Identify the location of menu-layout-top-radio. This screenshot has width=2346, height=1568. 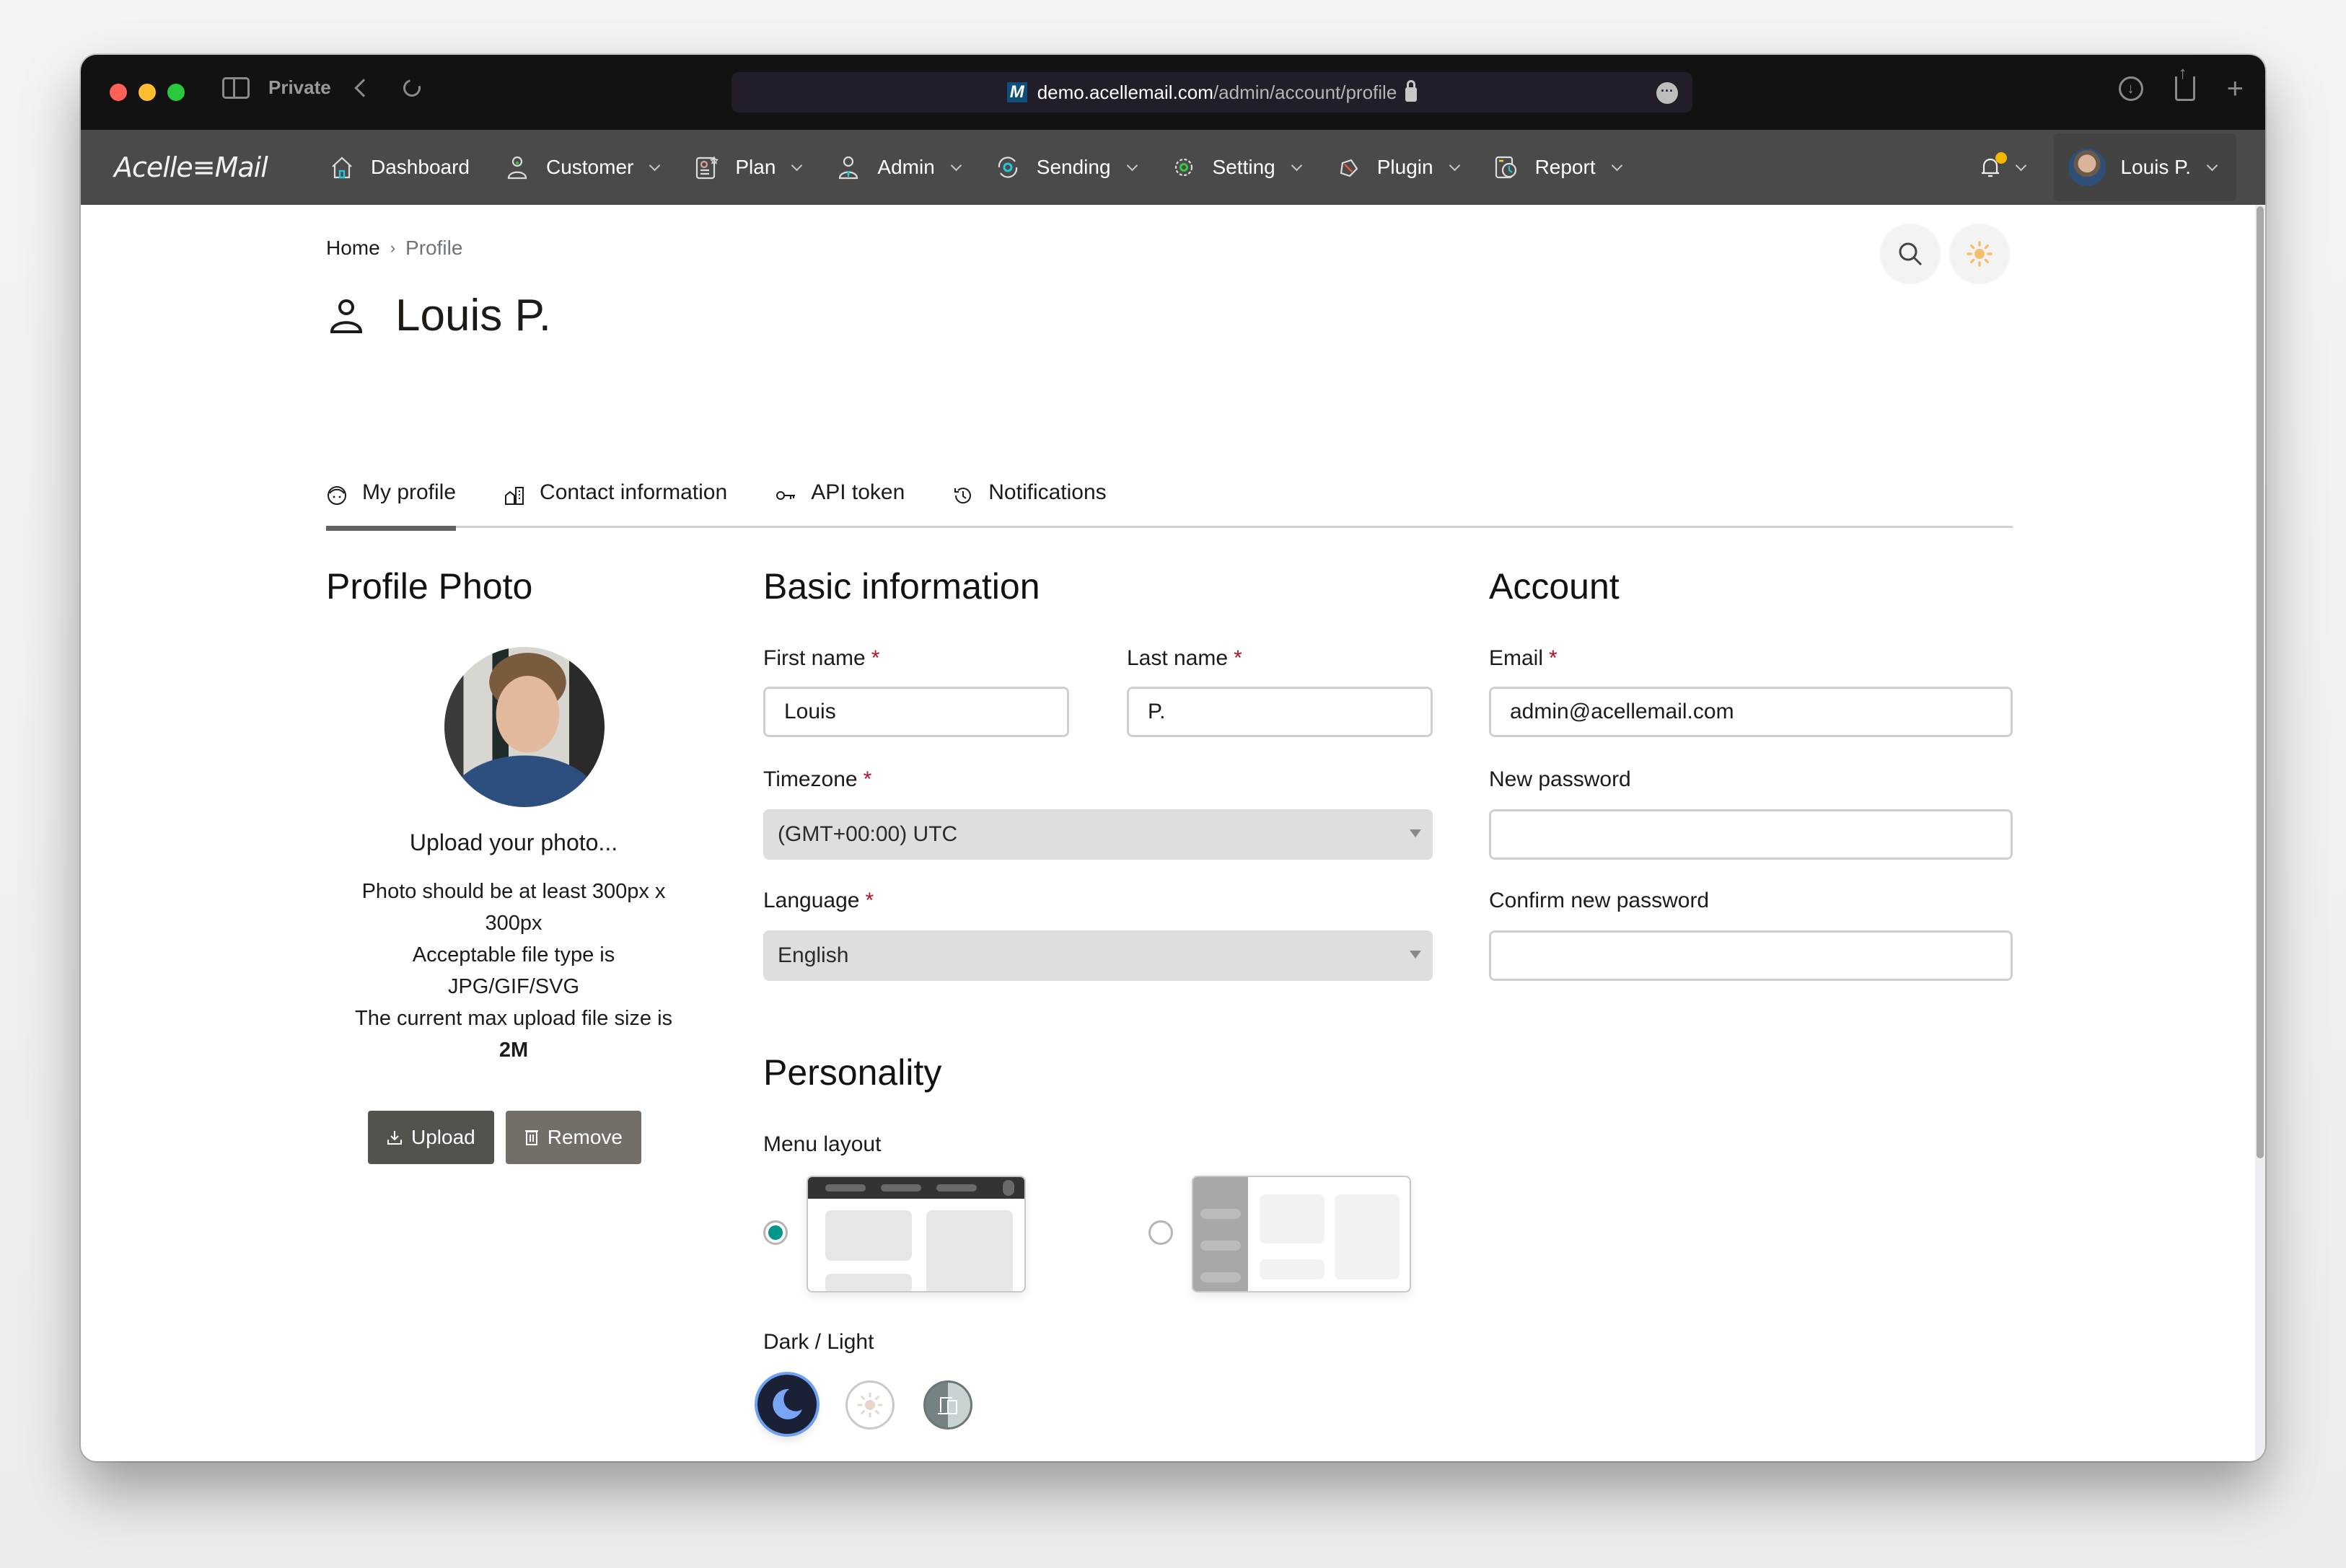
(776, 1233).